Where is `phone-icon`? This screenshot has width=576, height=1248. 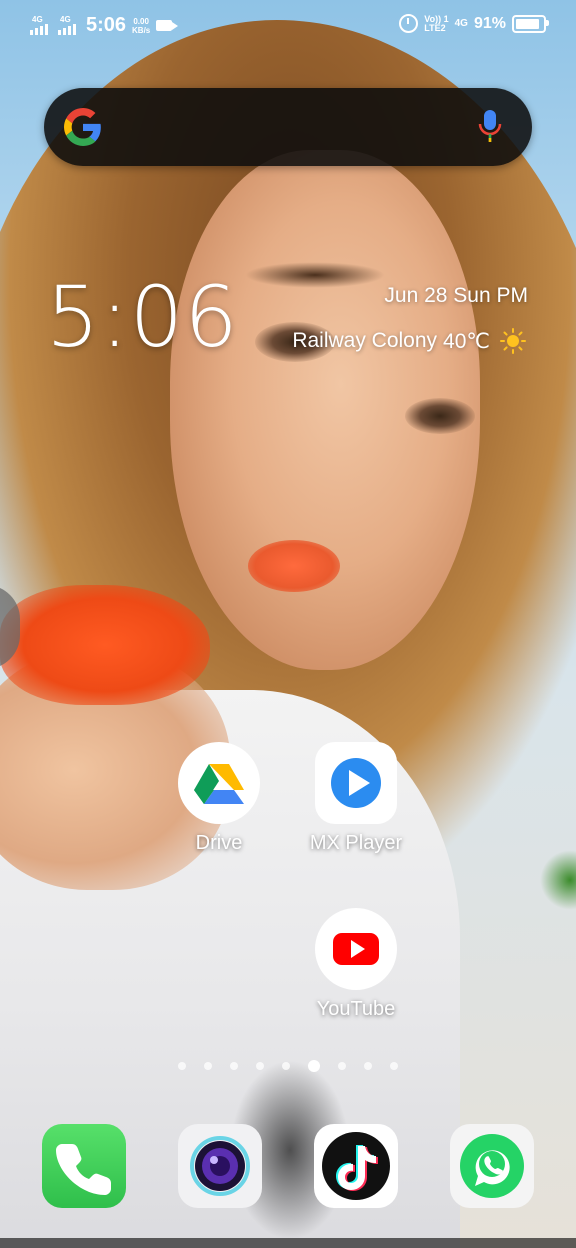 phone-icon is located at coordinates (83, 1169).